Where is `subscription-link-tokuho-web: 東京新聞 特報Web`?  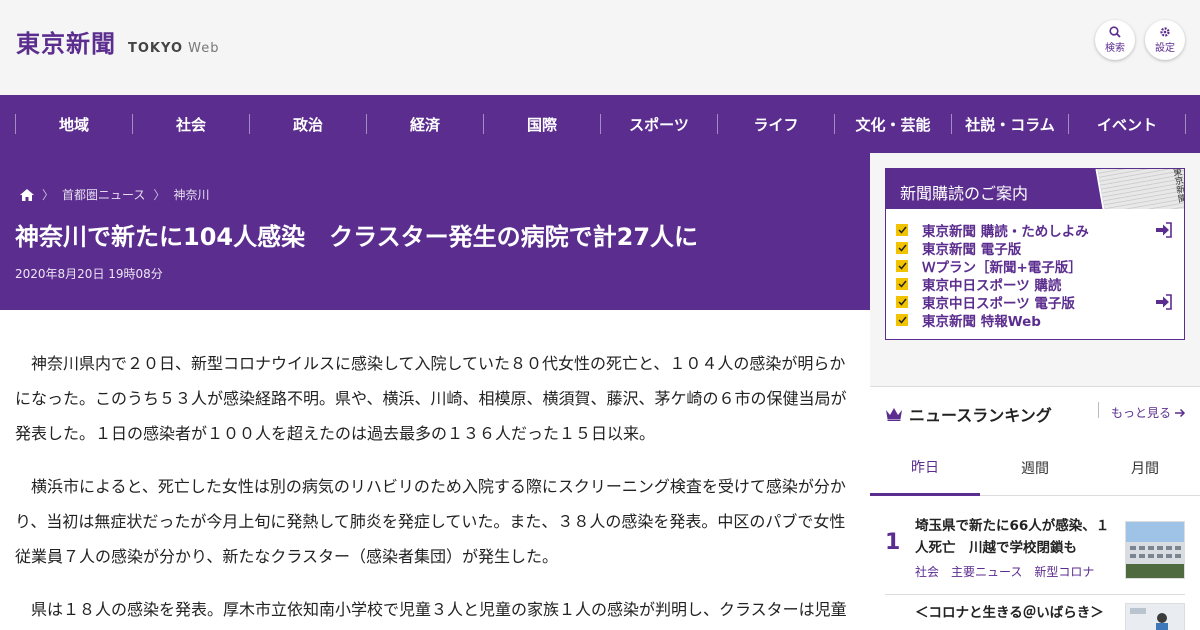 subscription-link-tokuho-web: 東京新聞 特報Web is located at coordinates (1039, 320).